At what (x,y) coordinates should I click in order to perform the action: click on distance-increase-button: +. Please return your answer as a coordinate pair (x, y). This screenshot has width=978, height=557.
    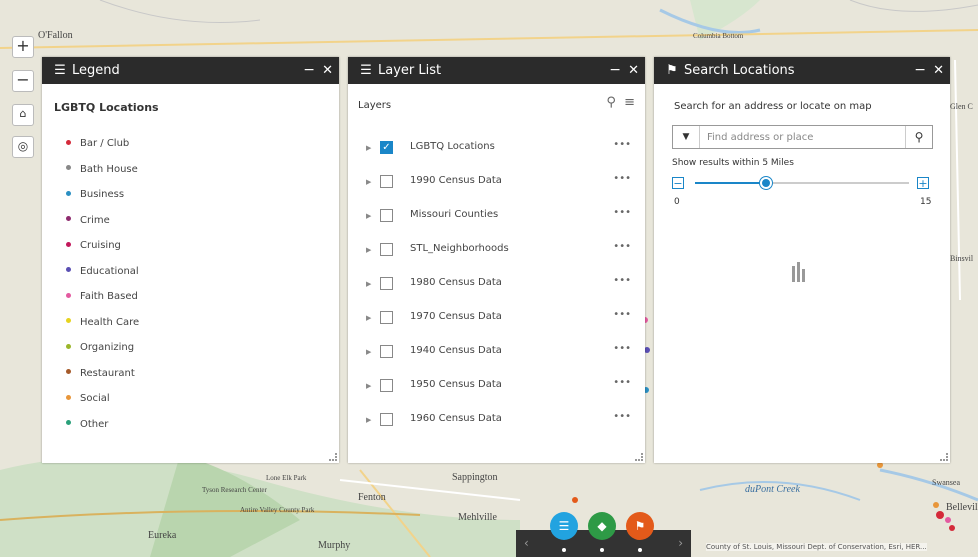
    Looking at the image, I should click on (923, 183).